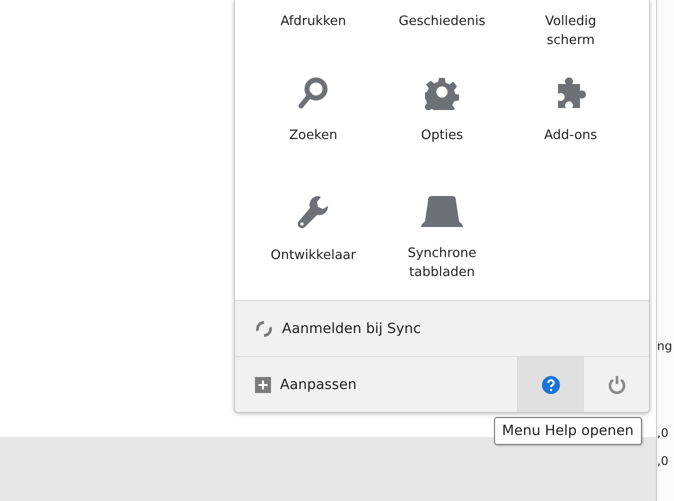 The image size is (674, 501). Describe the element at coordinates (313, 32) in the screenshot. I see `menu-item: Afdrukken` at that location.